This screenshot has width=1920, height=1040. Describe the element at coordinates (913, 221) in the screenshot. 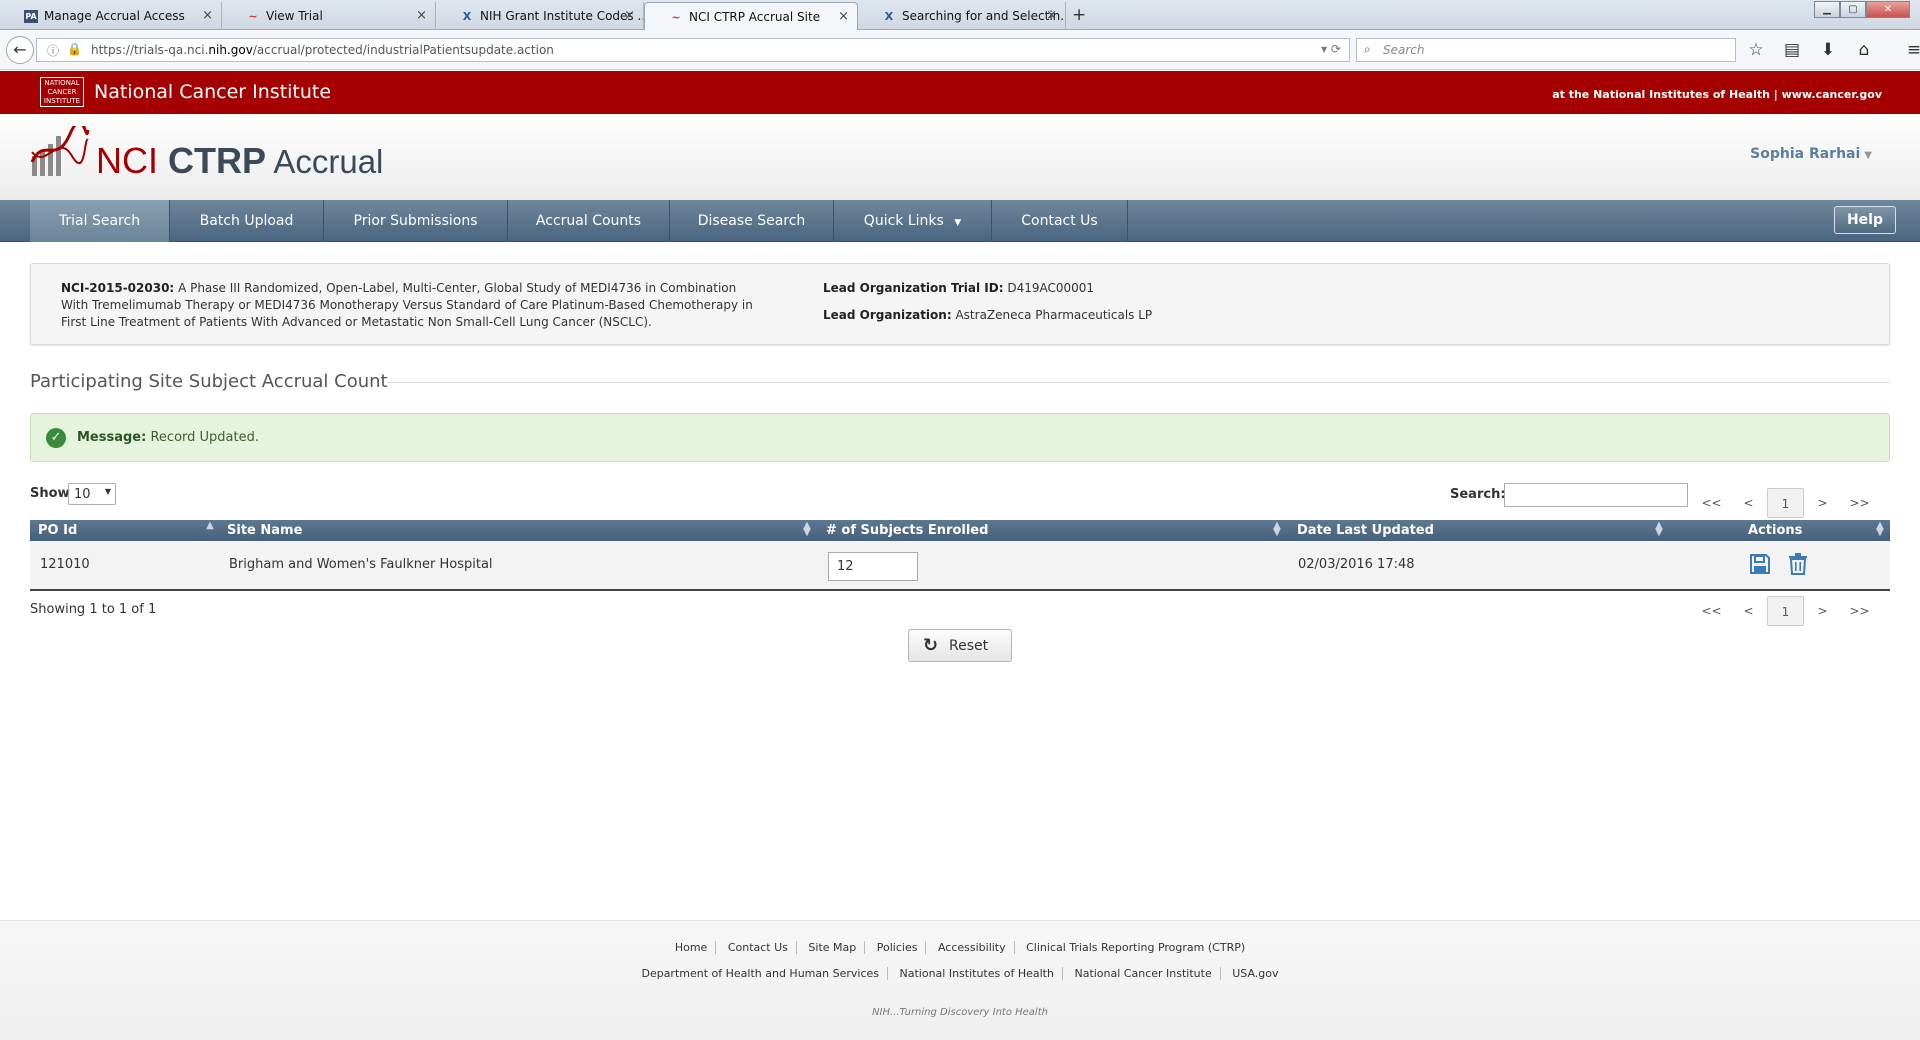

I see `menu-quick-links: Quick Links ▼` at that location.